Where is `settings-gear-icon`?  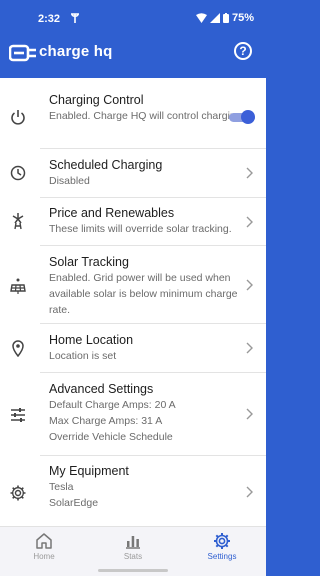 settings-gear-icon is located at coordinates (222, 541).